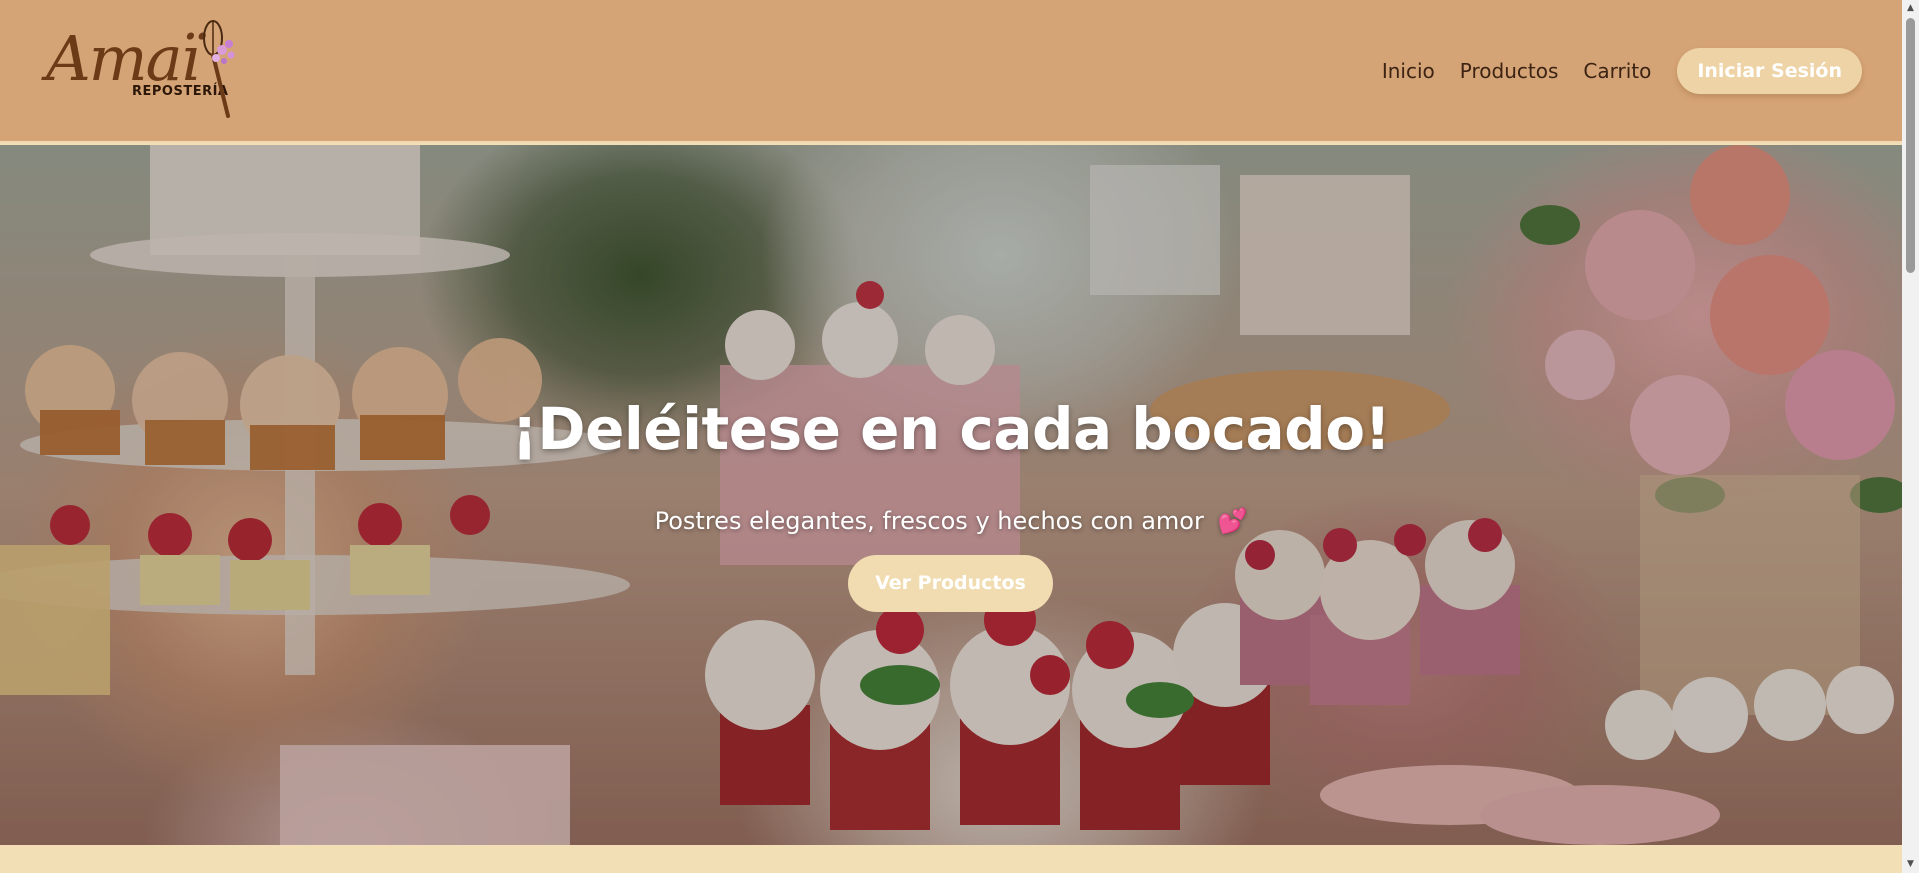 The width and height of the screenshot is (1919, 873). What do you see at coordinates (219, 69) in the screenshot?
I see `whisk-flower-icon` at bounding box center [219, 69].